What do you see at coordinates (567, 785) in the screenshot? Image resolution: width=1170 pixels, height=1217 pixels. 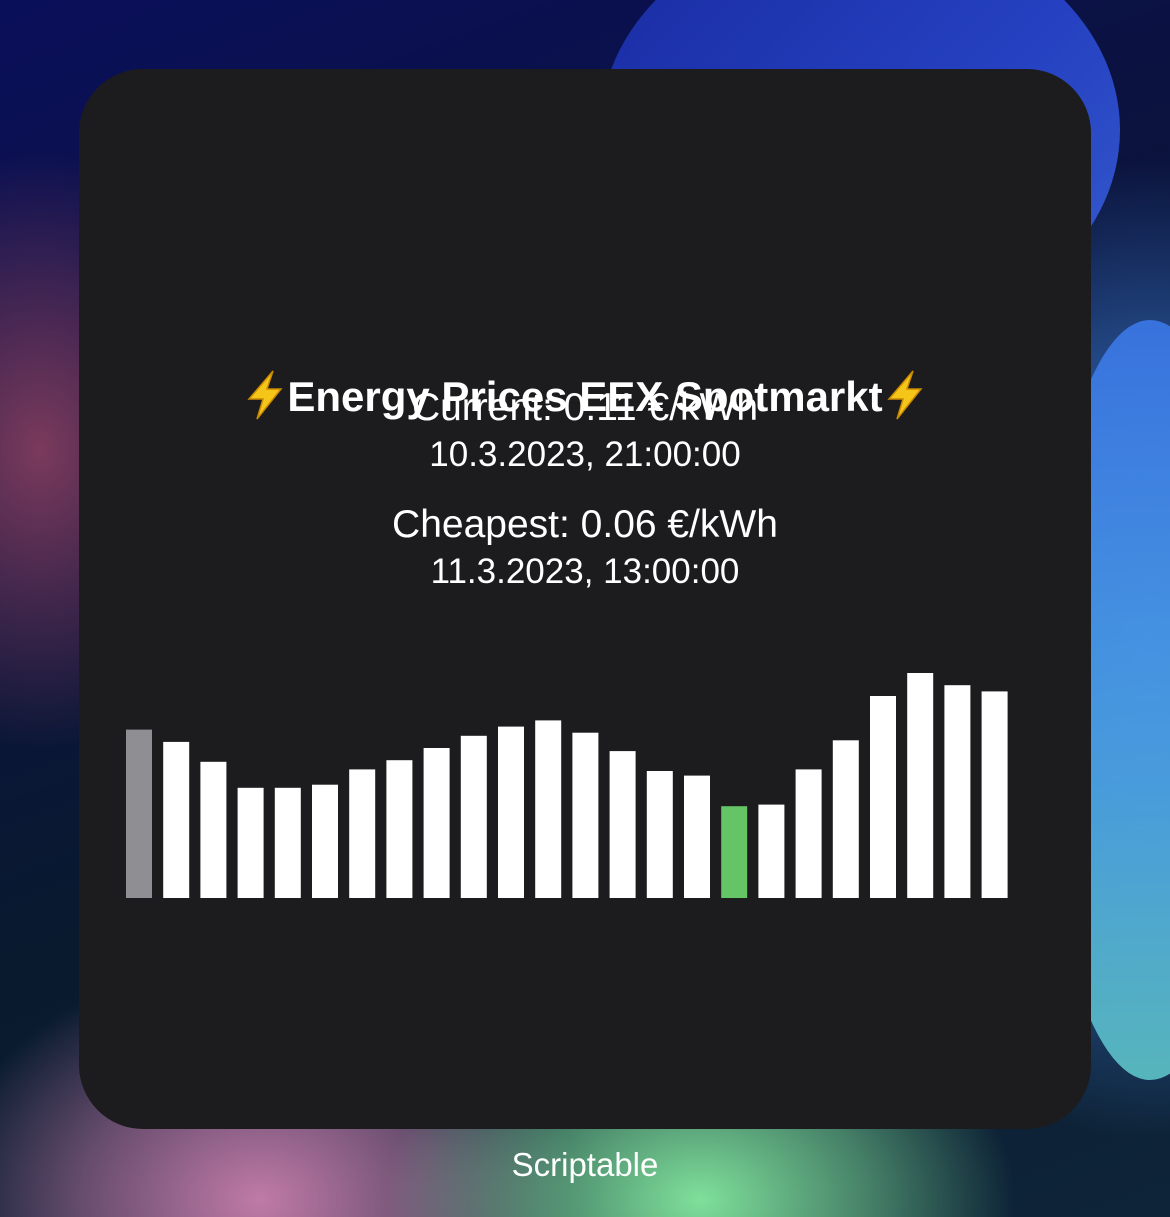 I see `price-bar-chart` at bounding box center [567, 785].